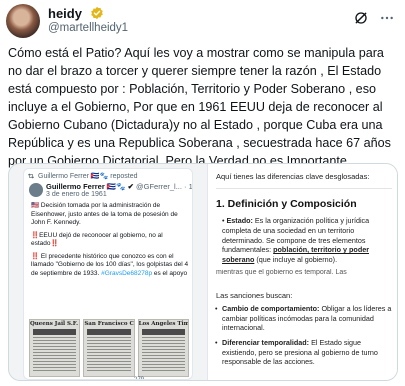 This screenshot has width=405, height=386. What do you see at coordinates (31, 176) in the screenshot?
I see `repost-icon` at bounding box center [31, 176].